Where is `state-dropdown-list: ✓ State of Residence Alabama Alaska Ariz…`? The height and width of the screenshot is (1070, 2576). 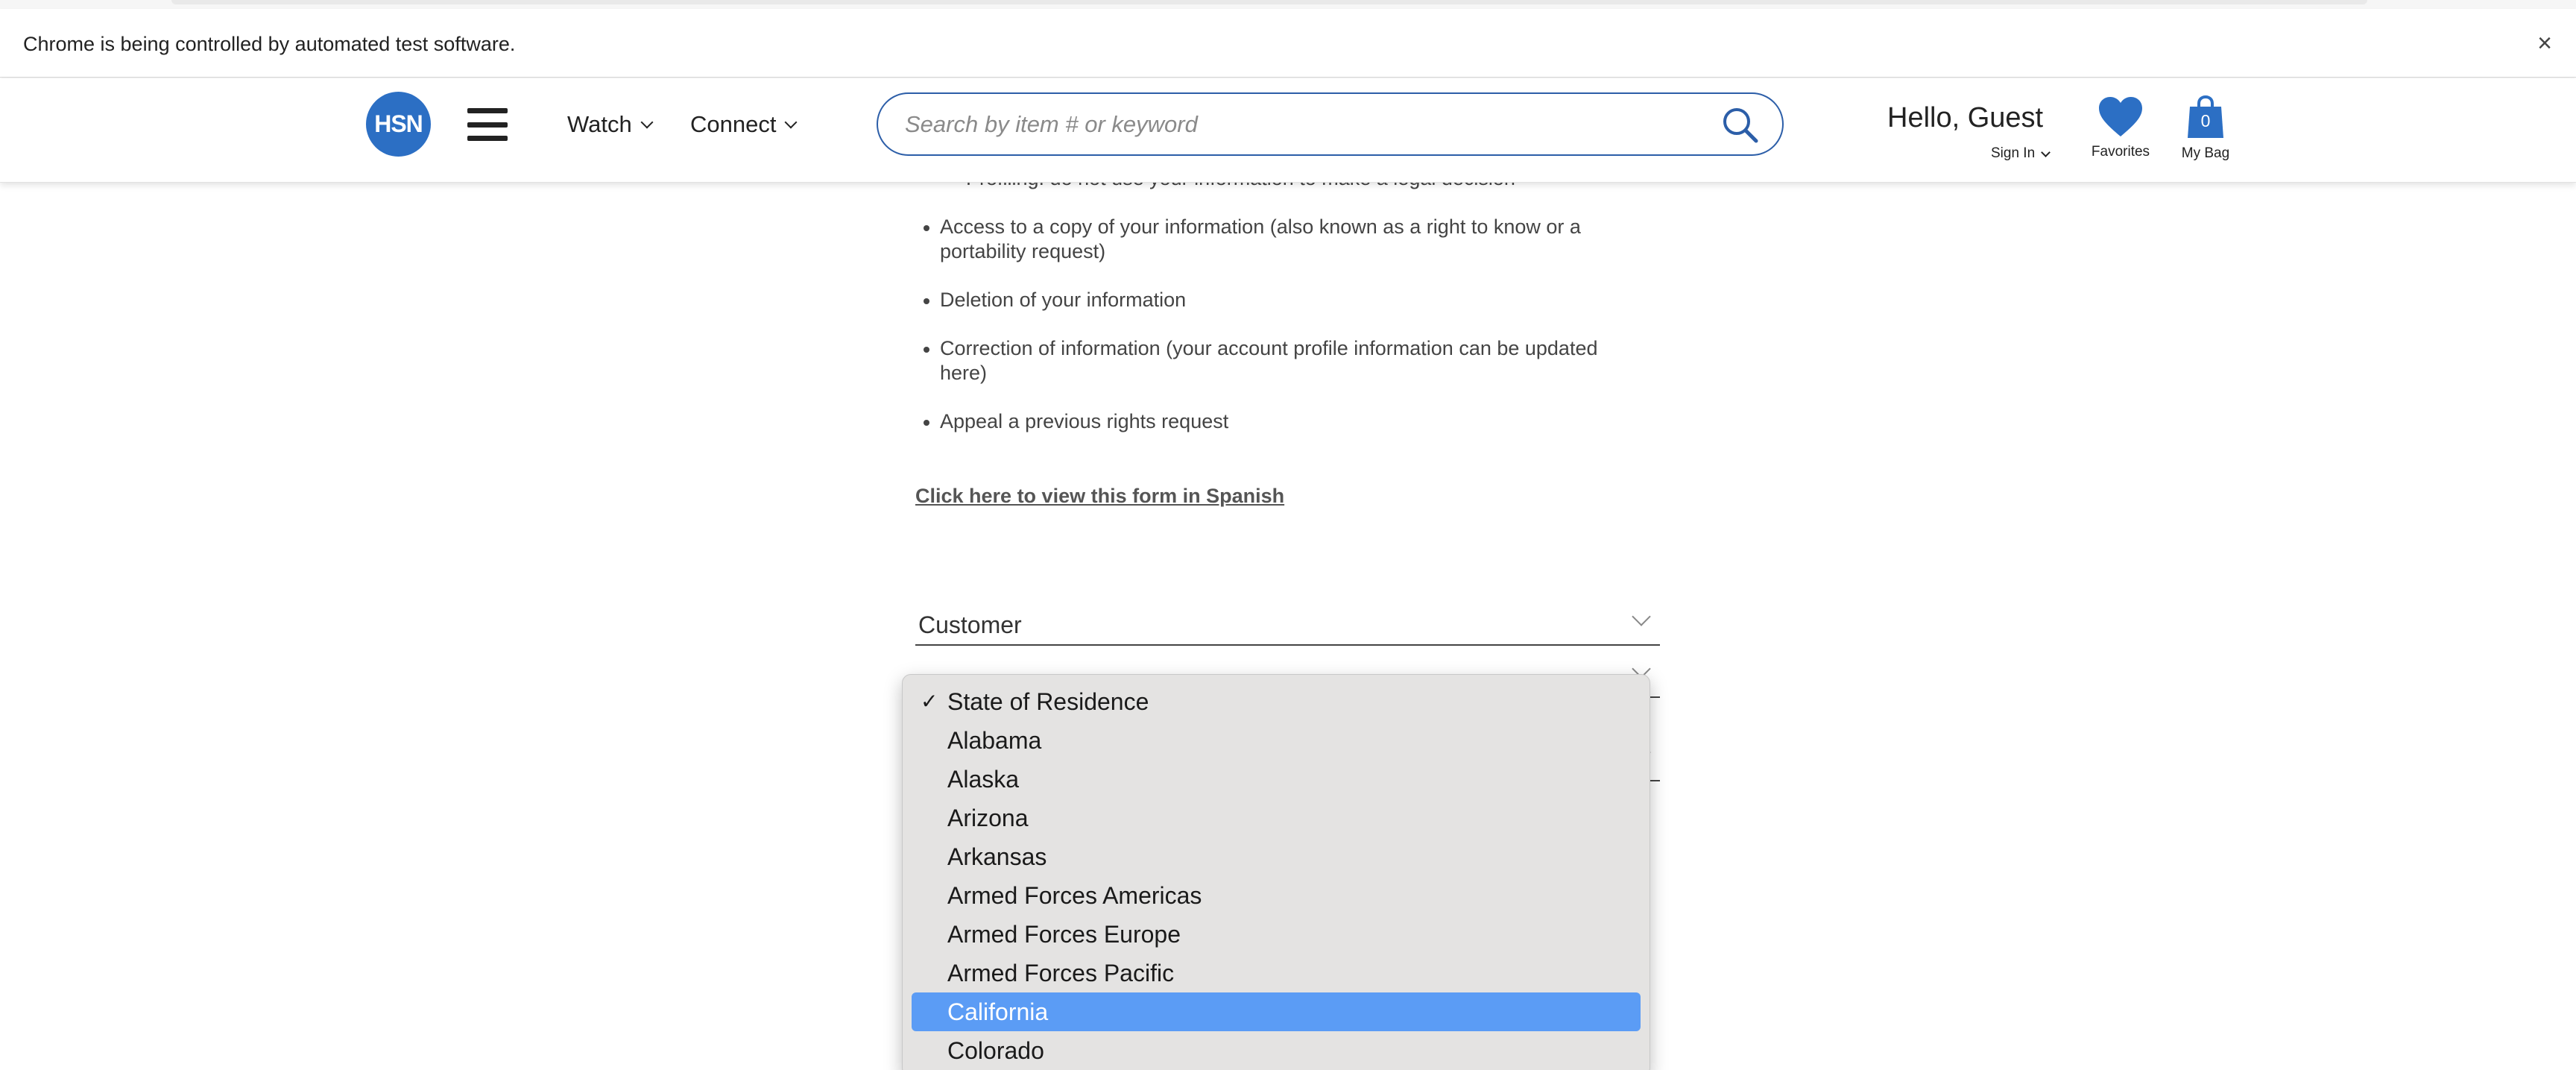
state-dropdown-list: ✓ State of Residence Alabama Alaska Ariz… is located at coordinates (1276, 872).